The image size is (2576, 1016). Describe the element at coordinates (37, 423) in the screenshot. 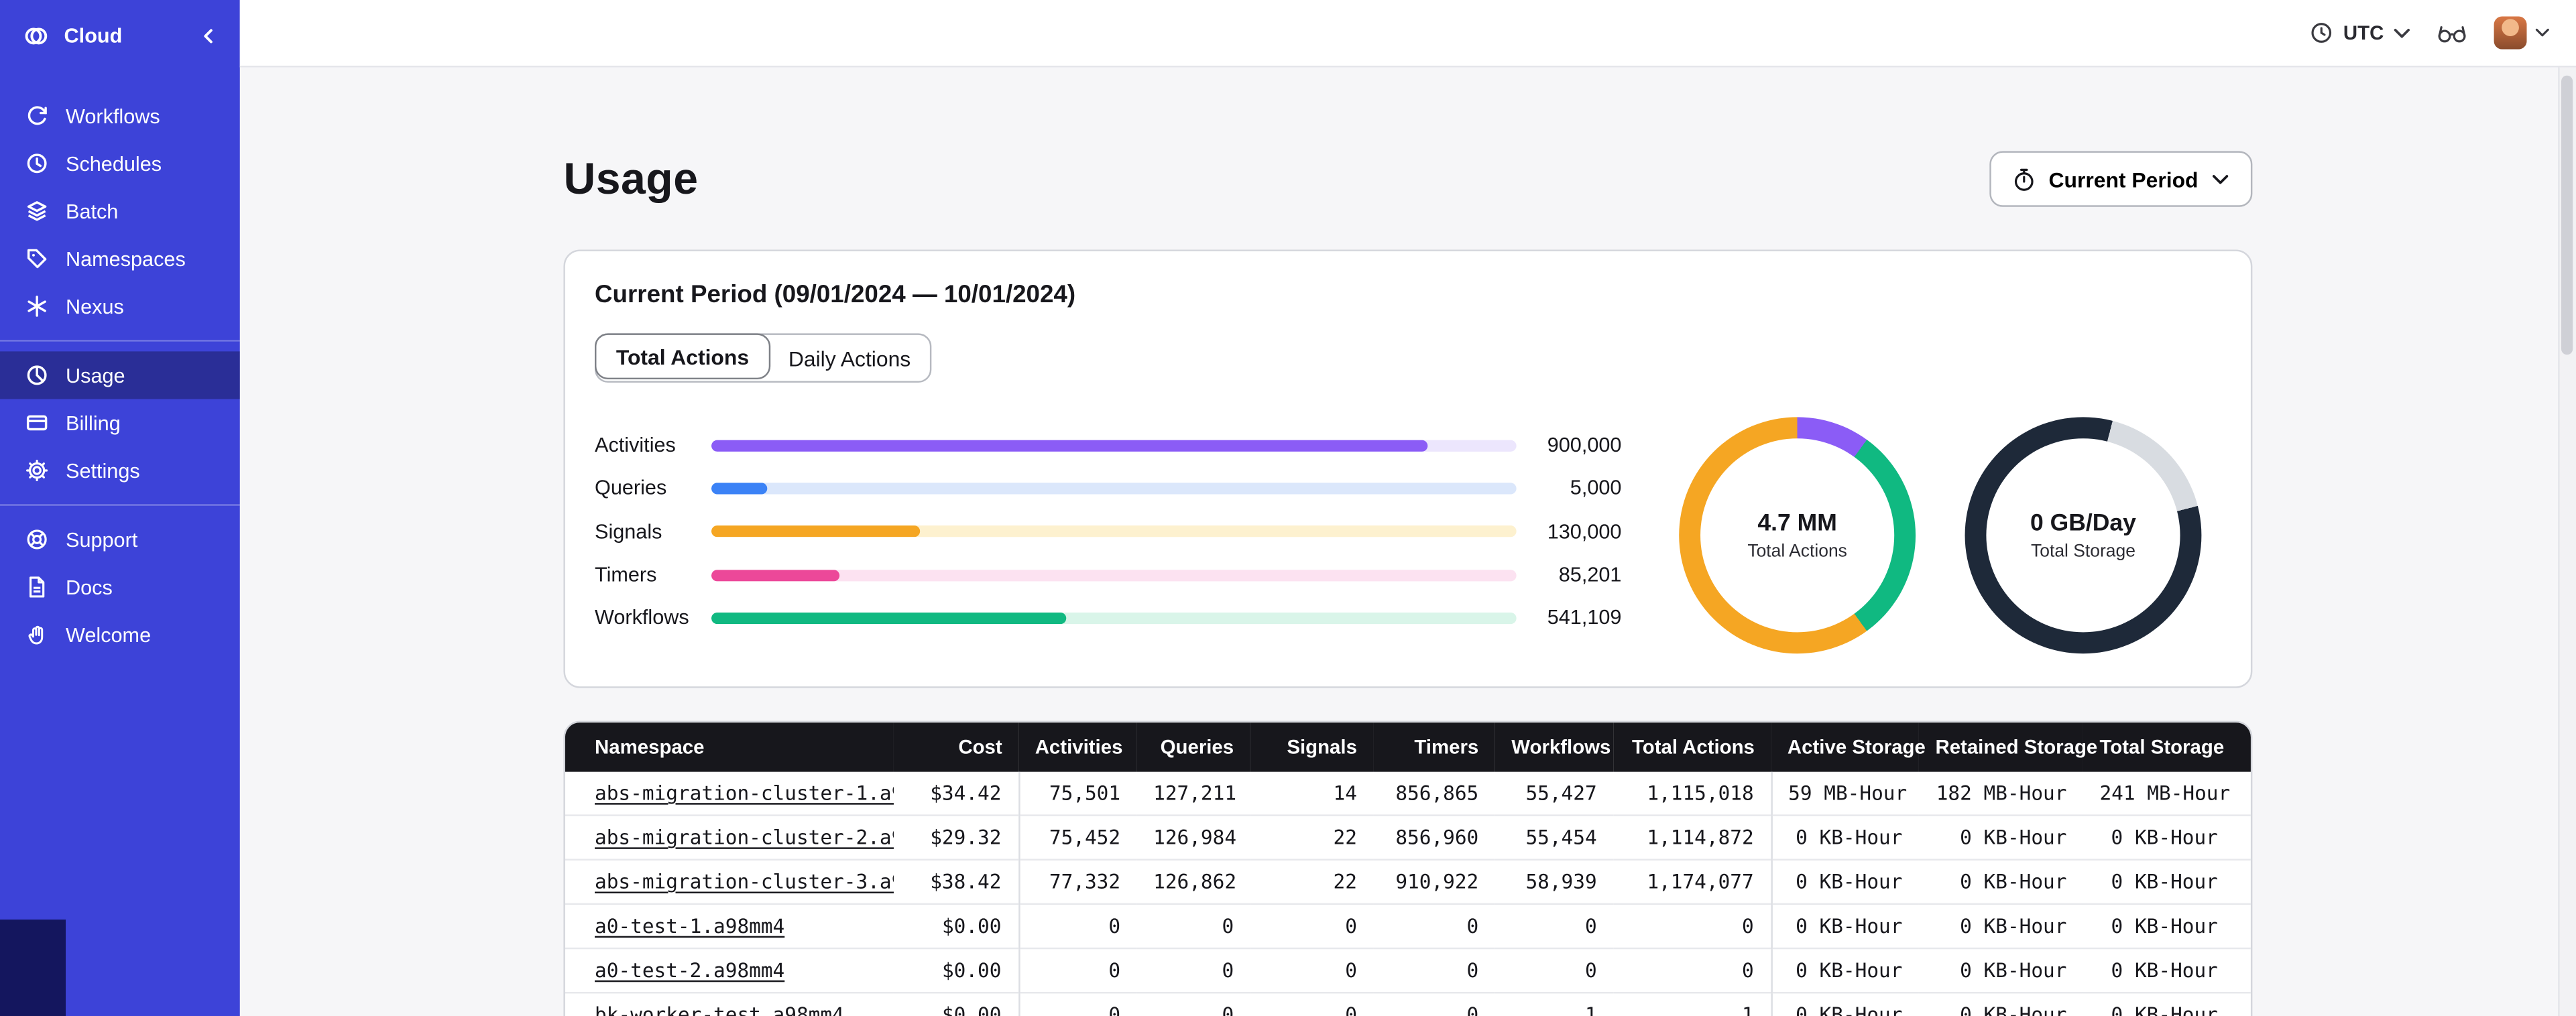

I see `billing-icon` at that location.